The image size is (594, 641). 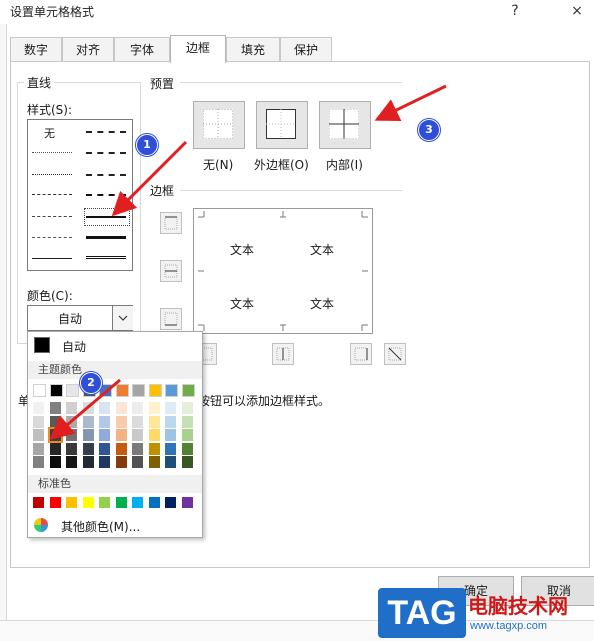 What do you see at coordinates (253, 49) in the screenshot?
I see `tab-fill: 填充` at bounding box center [253, 49].